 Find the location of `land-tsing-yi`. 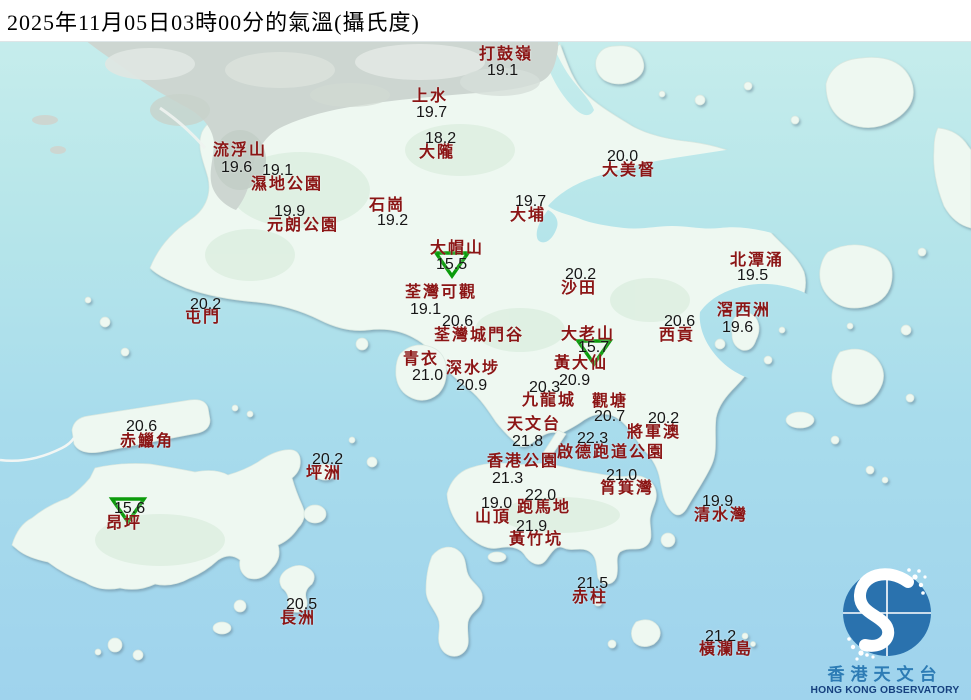

land-tsing-yi is located at coordinates (421, 372).